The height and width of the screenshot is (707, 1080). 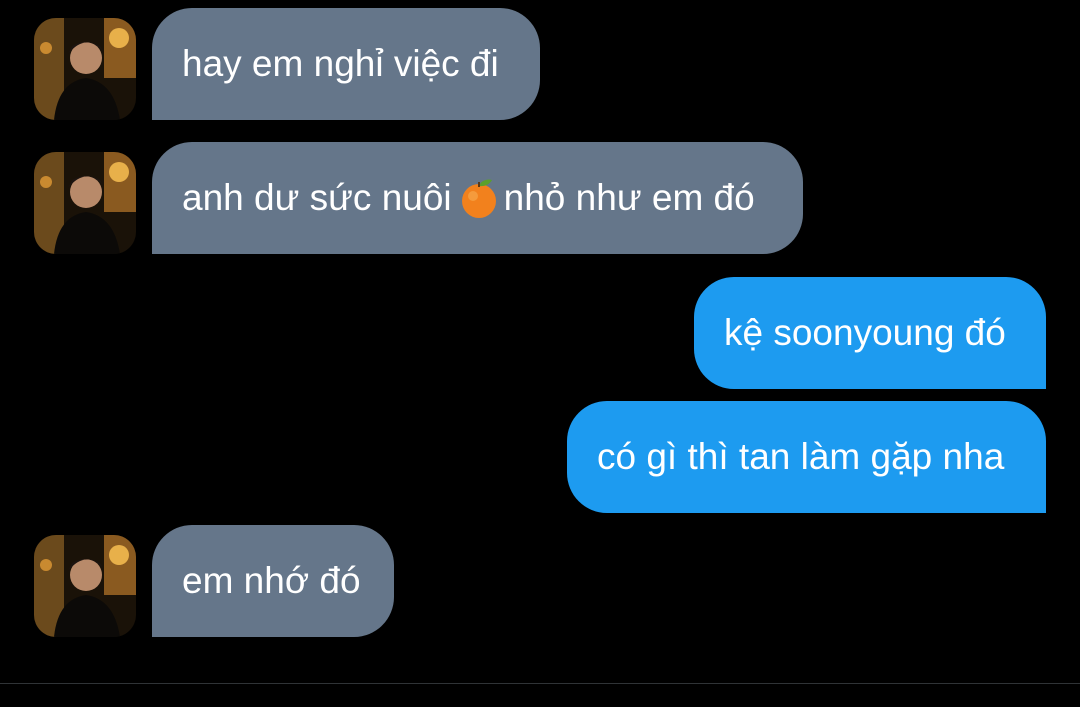 What do you see at coordinates (540, 683) in the screenshot?
I see `composer-divider` at bounding box center [540, 683].